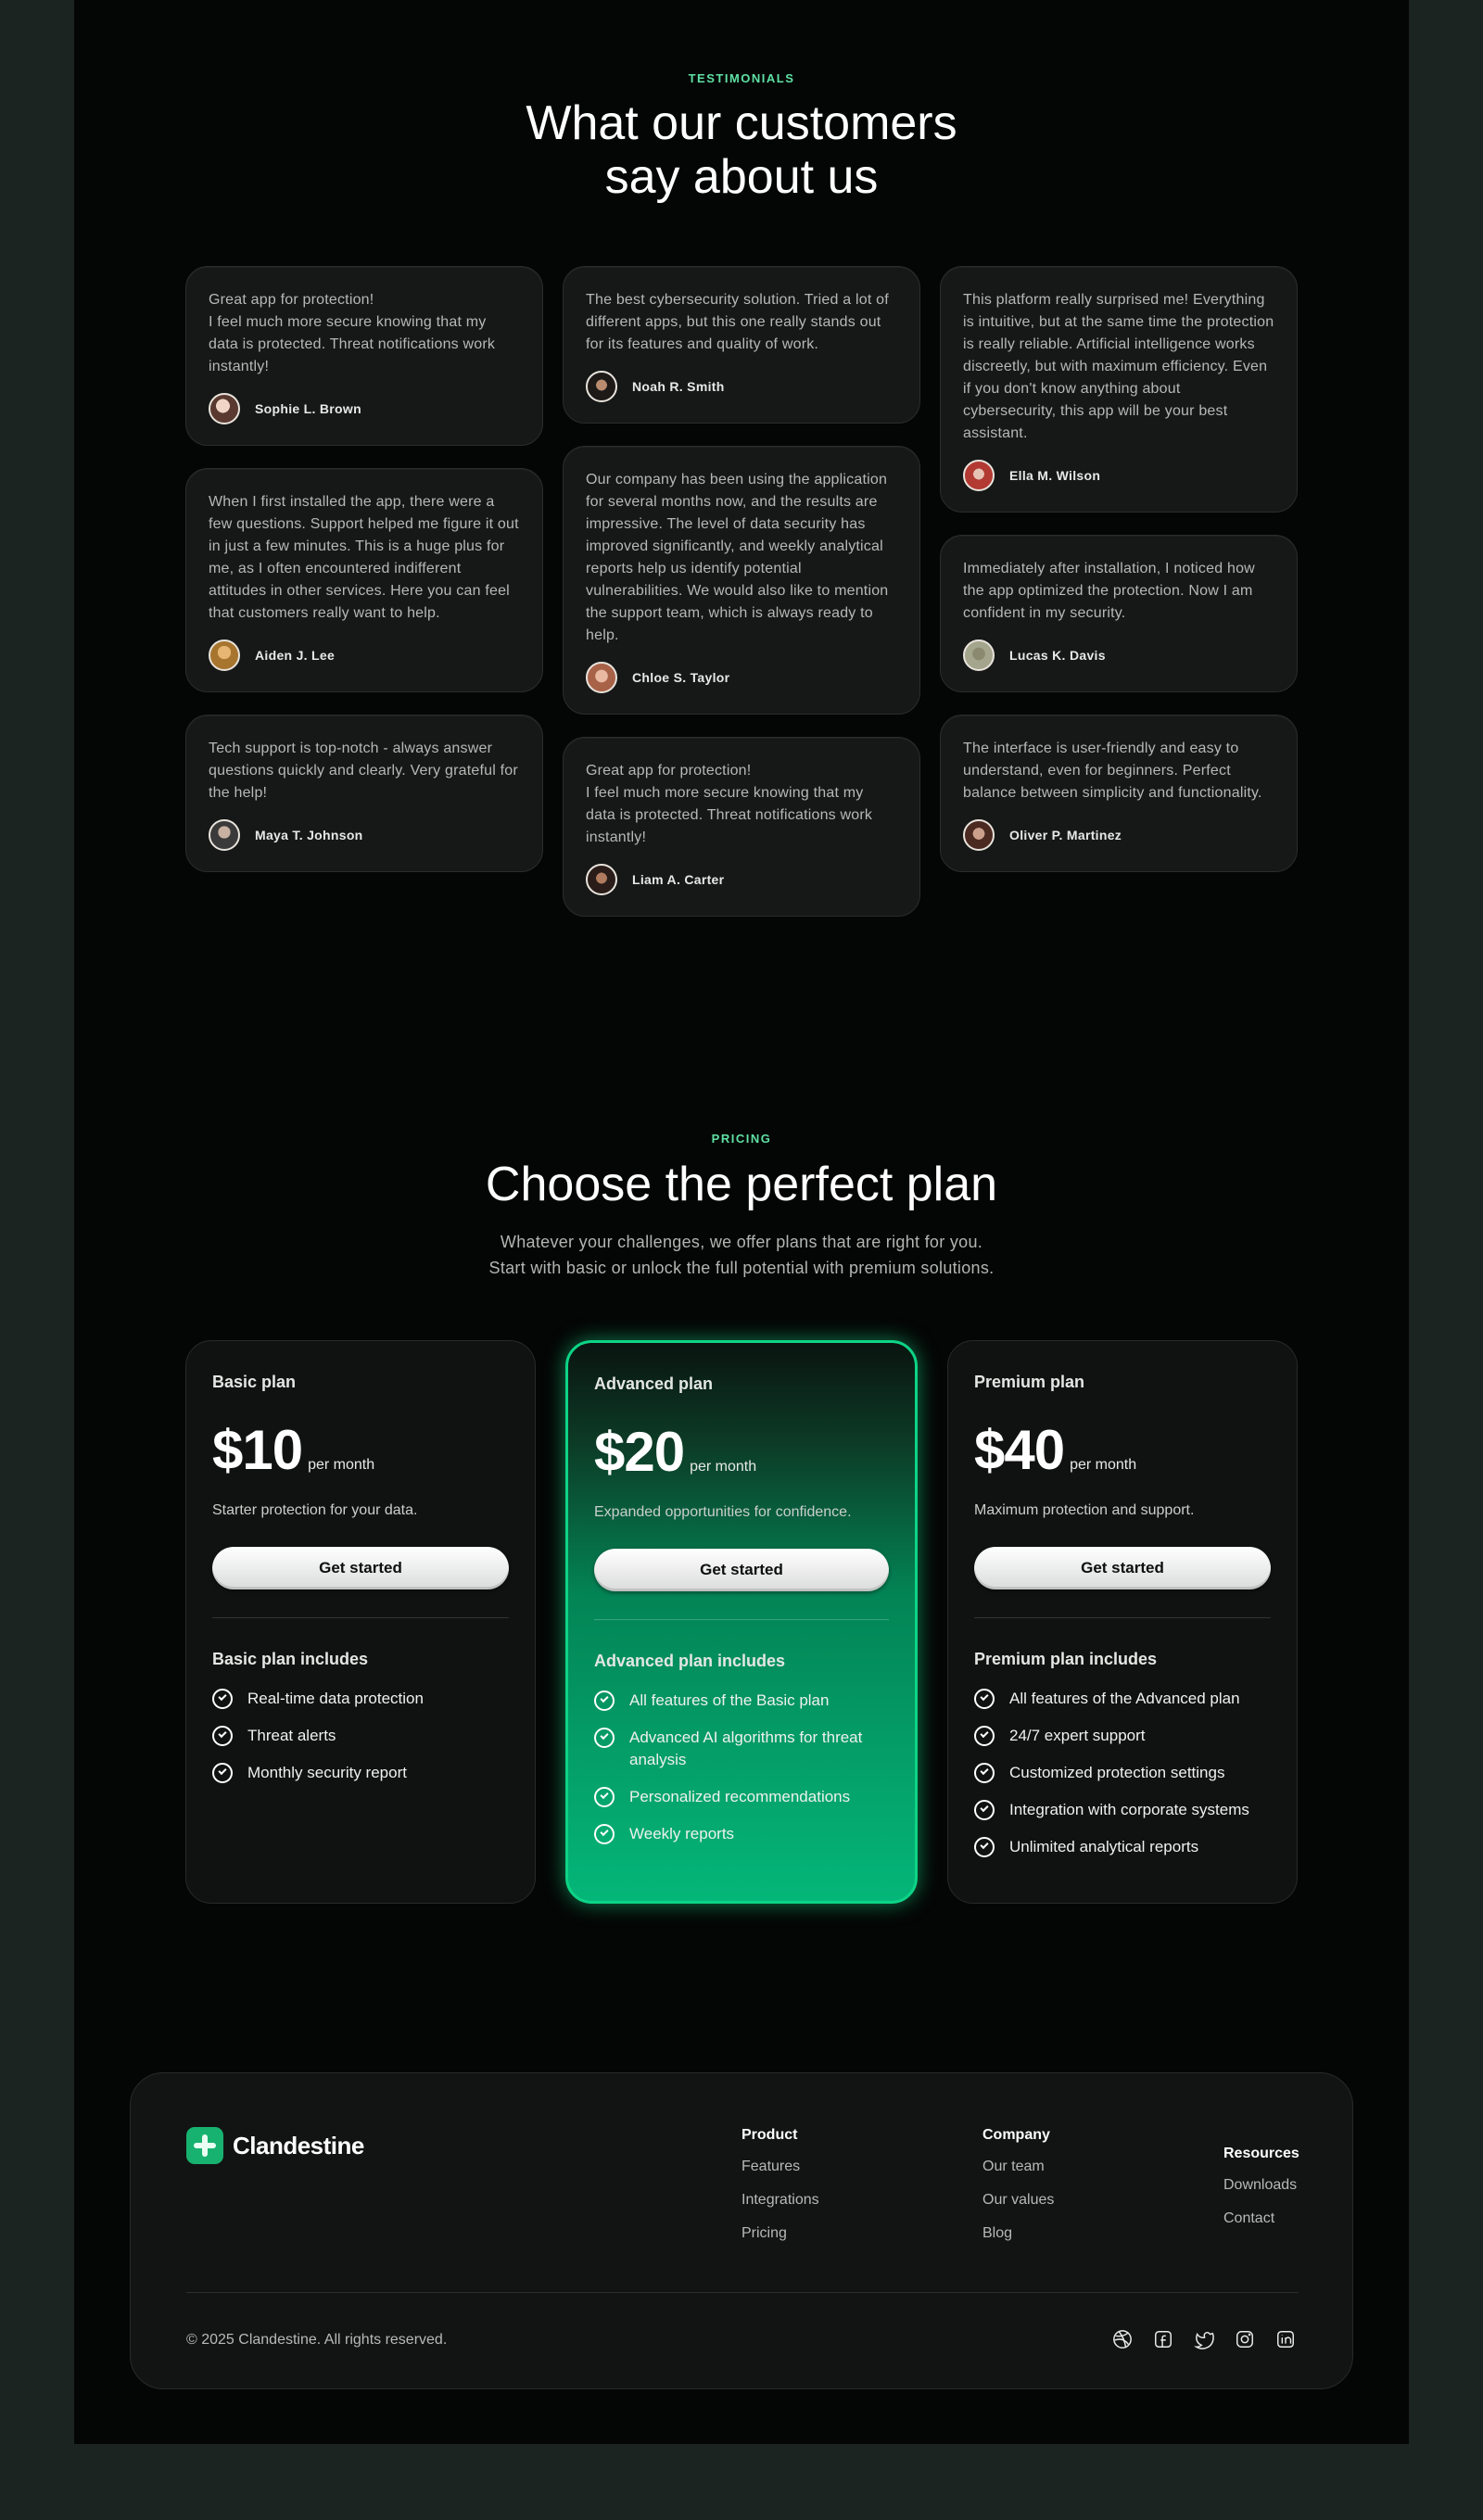 The image size is (1483, 2520). I want to click on plan-includes-title: Advanced plan includes, so click(690, 1661).